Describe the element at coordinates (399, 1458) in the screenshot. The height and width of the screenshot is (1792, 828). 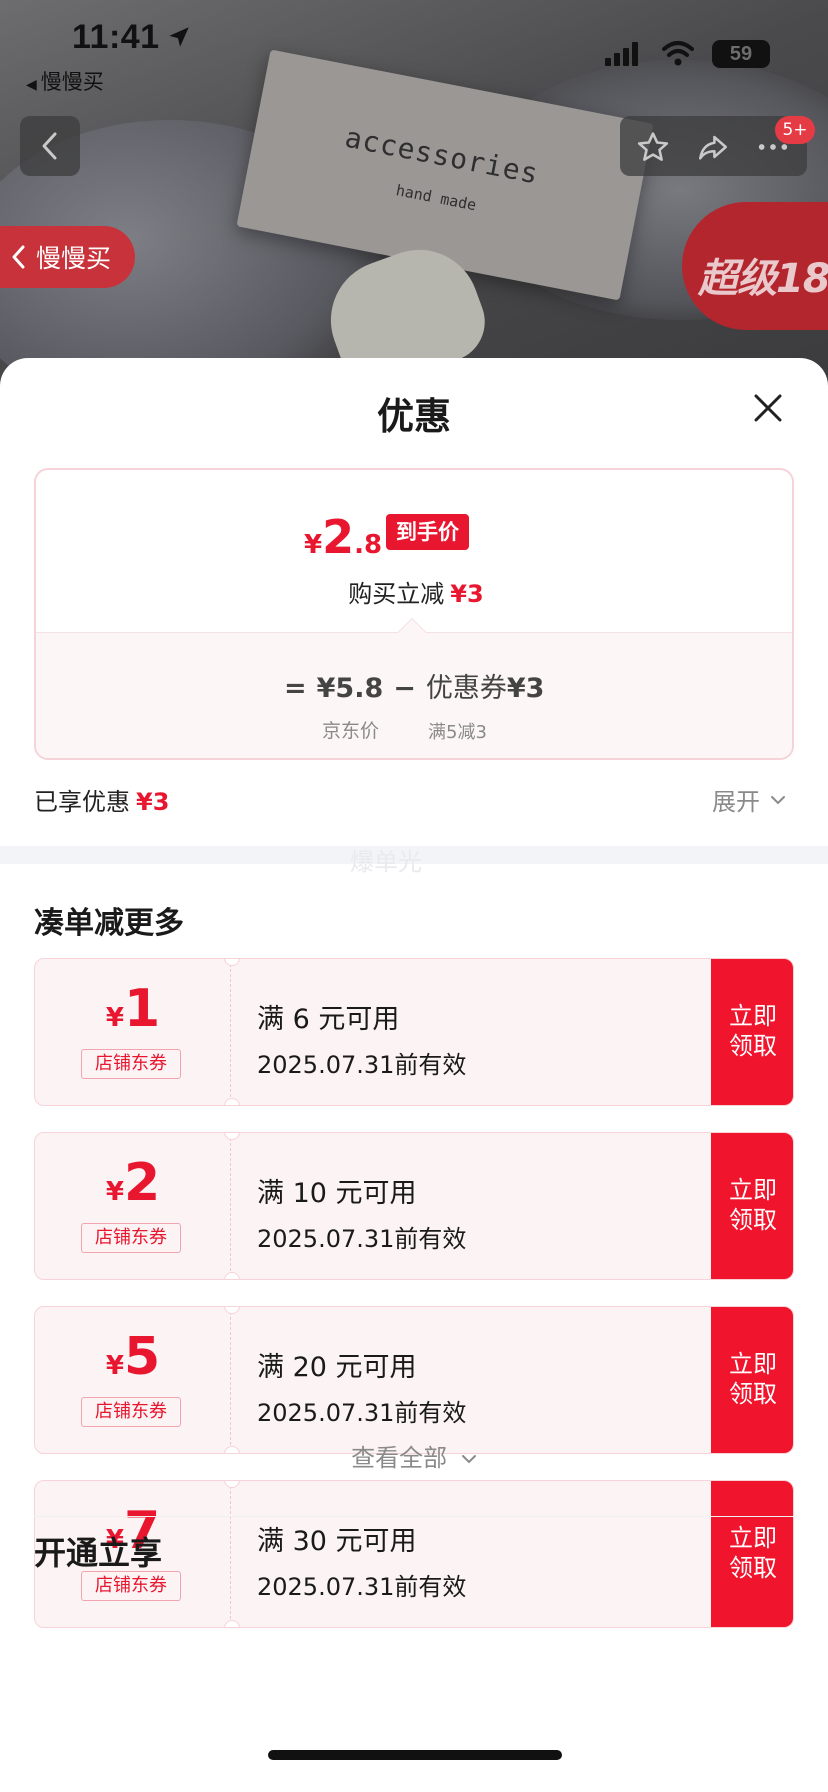
I see `view-all-label: 查看全部` at that location.